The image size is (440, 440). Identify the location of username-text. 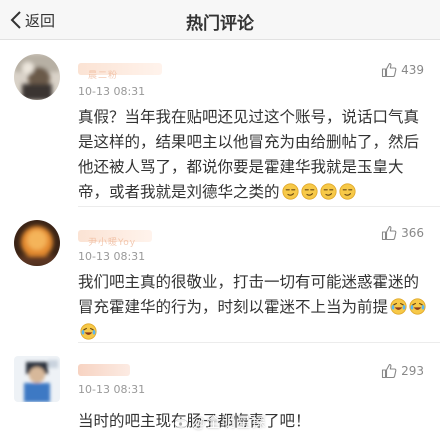
(83, 377).